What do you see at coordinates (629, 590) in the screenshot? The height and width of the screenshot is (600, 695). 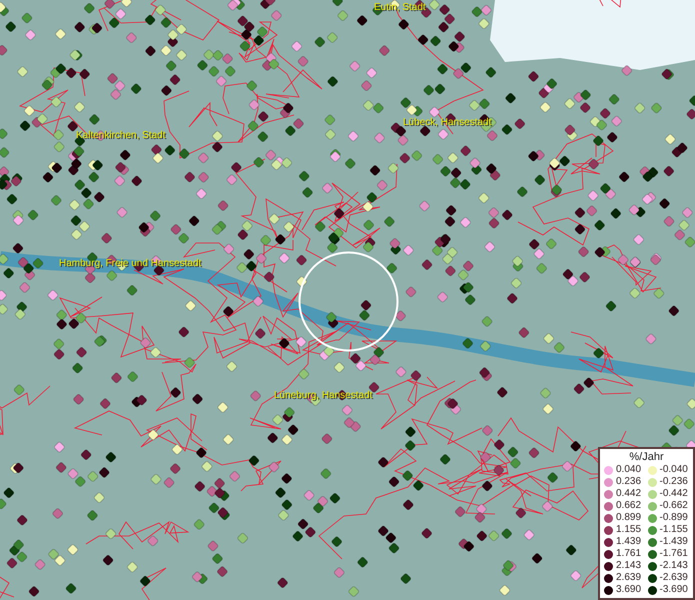 I see `legend-value: 3.690` at bounding box center [629, 590].